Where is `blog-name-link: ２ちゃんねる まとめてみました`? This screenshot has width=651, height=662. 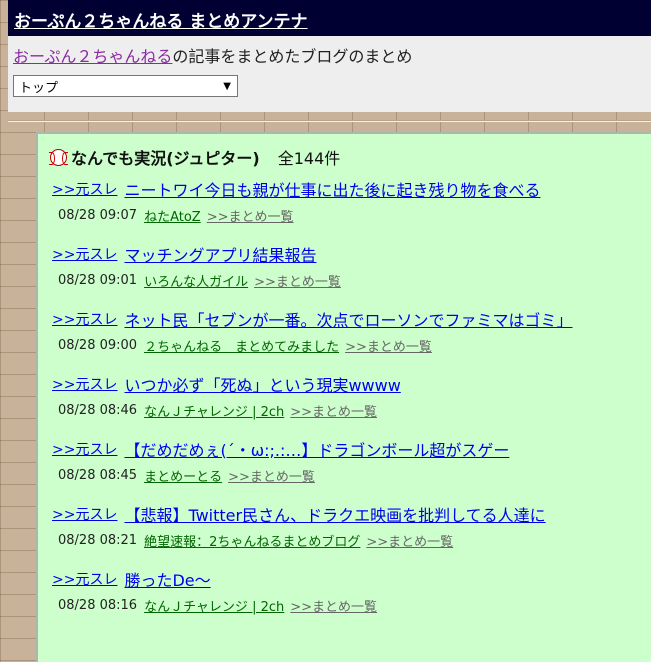
blog-name-link: ２ちゃんねる まとめてみました is located at coordinates (241, 345).